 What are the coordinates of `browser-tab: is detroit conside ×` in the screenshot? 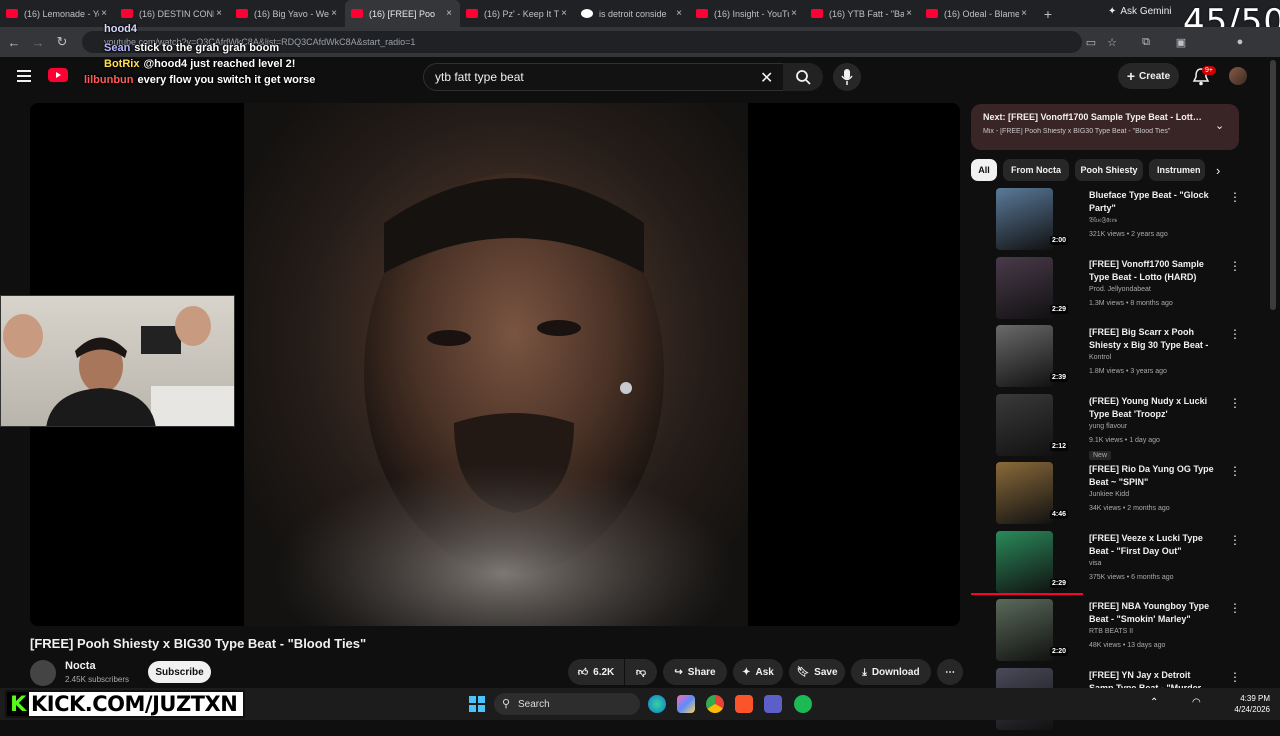 It's located at (632, 13).